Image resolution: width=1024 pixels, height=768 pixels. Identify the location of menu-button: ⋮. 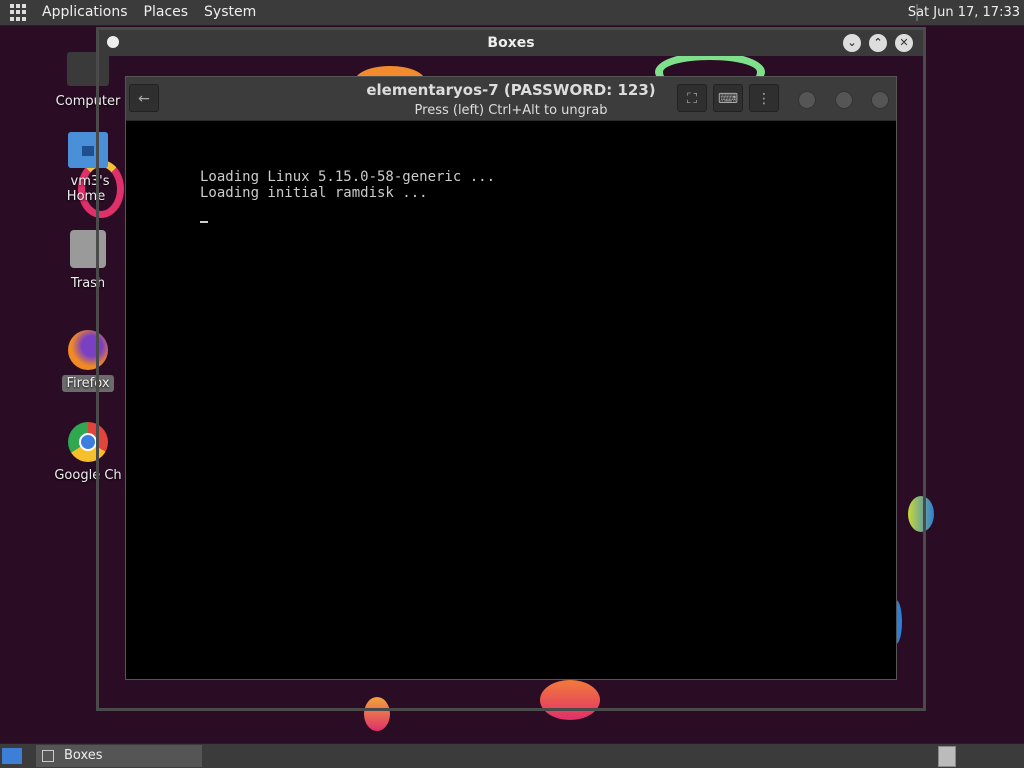
(764, 98).